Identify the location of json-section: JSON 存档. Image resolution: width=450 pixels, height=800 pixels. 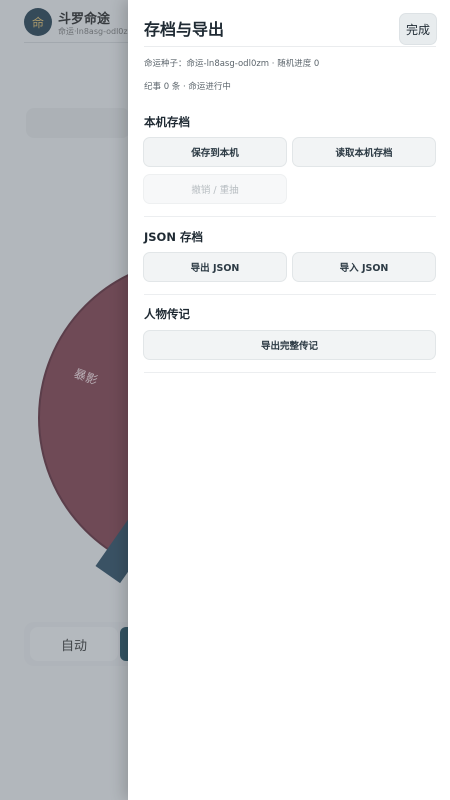
(290, 237).